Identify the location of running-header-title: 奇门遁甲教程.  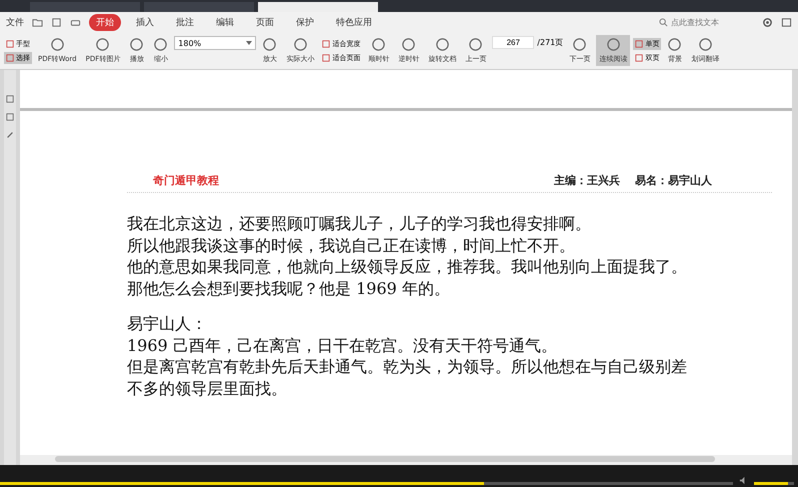
(186, 180).